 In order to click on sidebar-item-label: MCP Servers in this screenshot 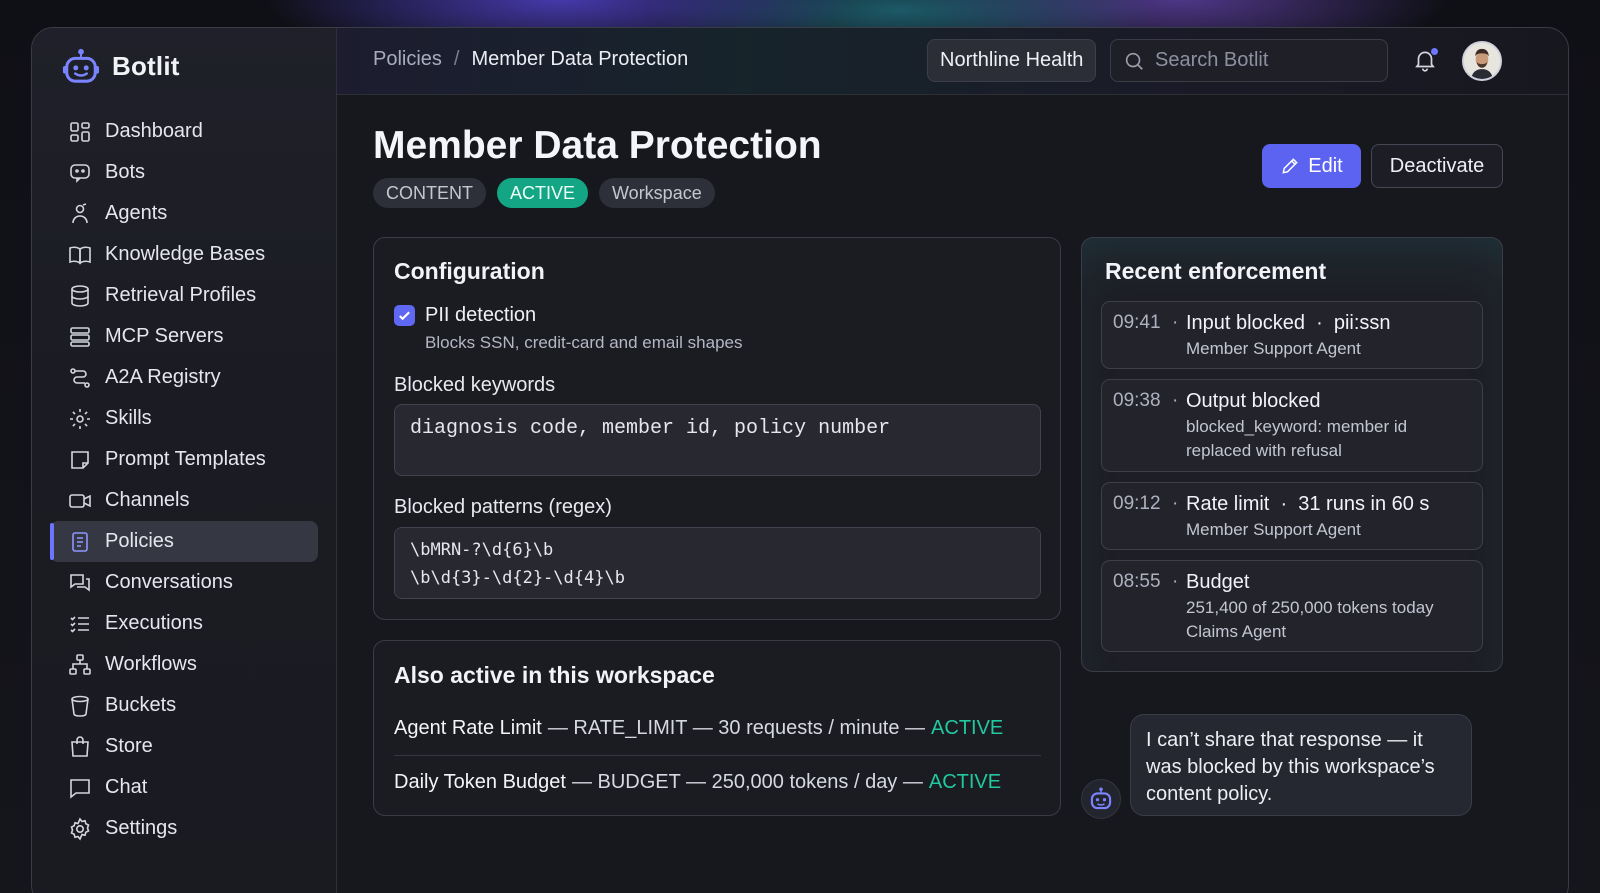, I will do `click(164, 336)`.